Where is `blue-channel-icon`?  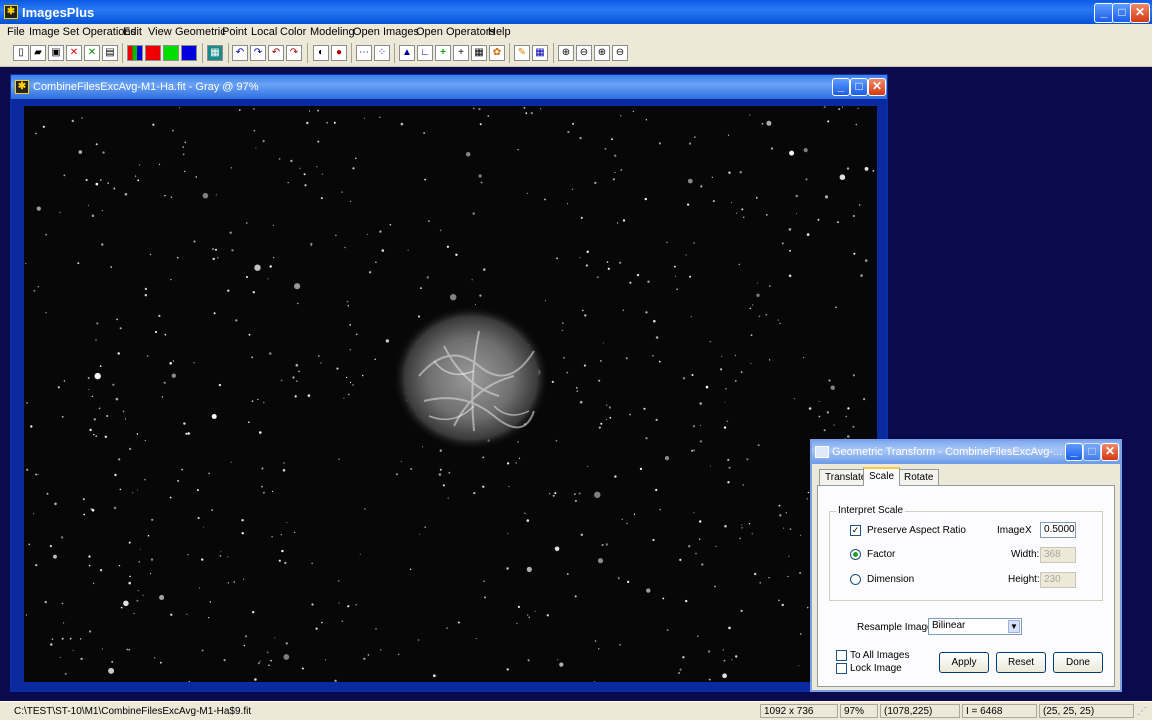
blue-channel-icon is located at coordinates (189, 53).